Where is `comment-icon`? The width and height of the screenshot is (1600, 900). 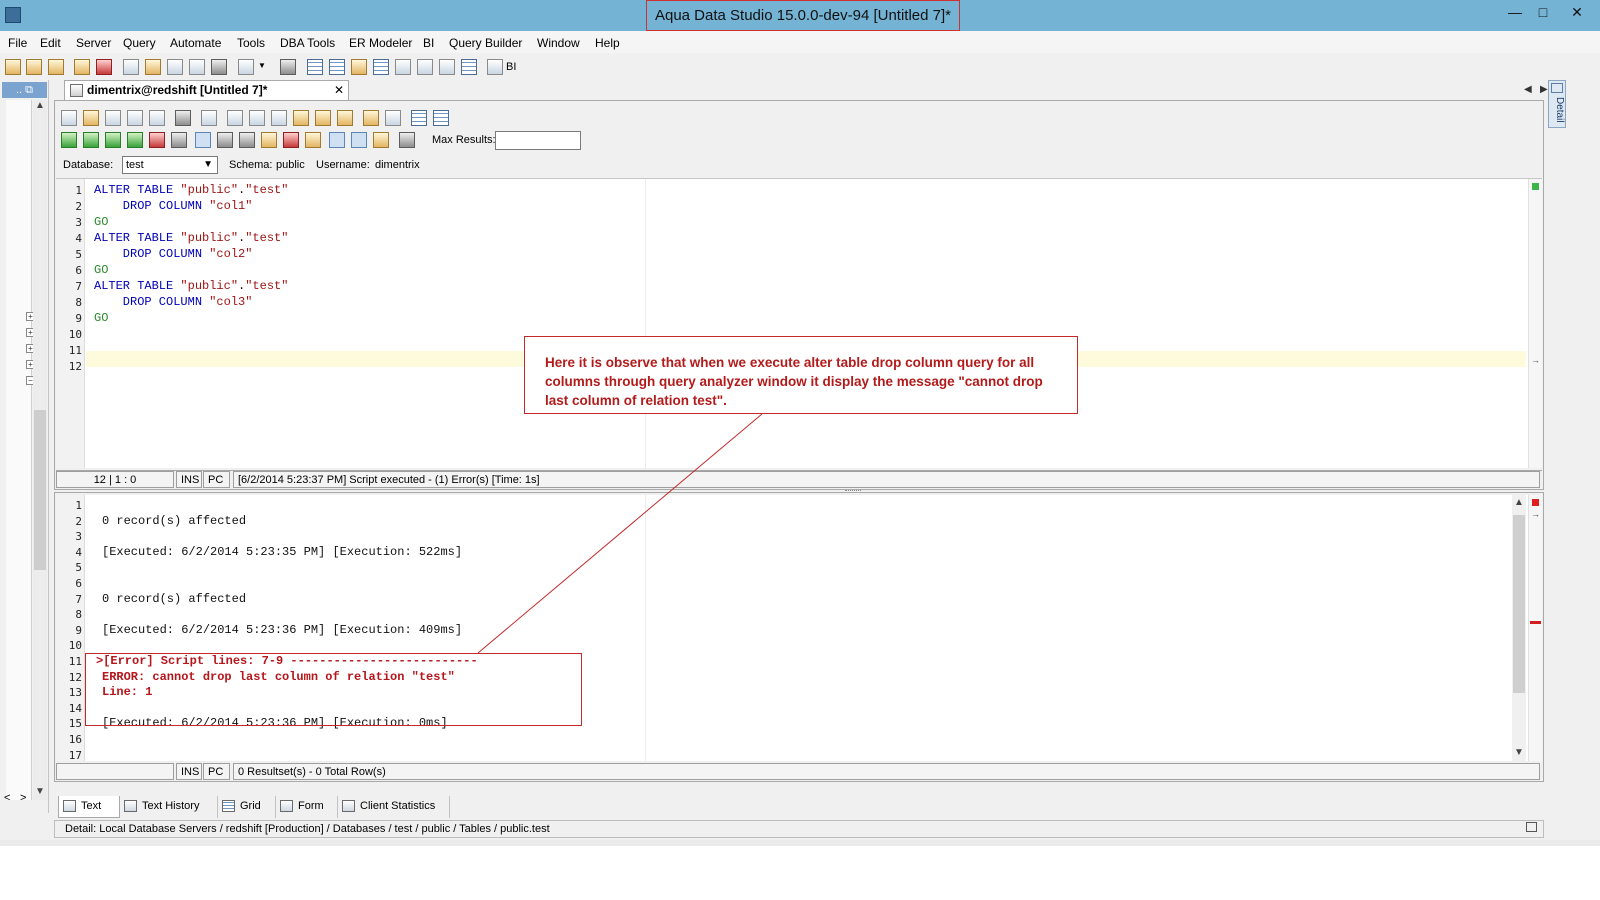
comment-icon is located at coordinates (371, 118).